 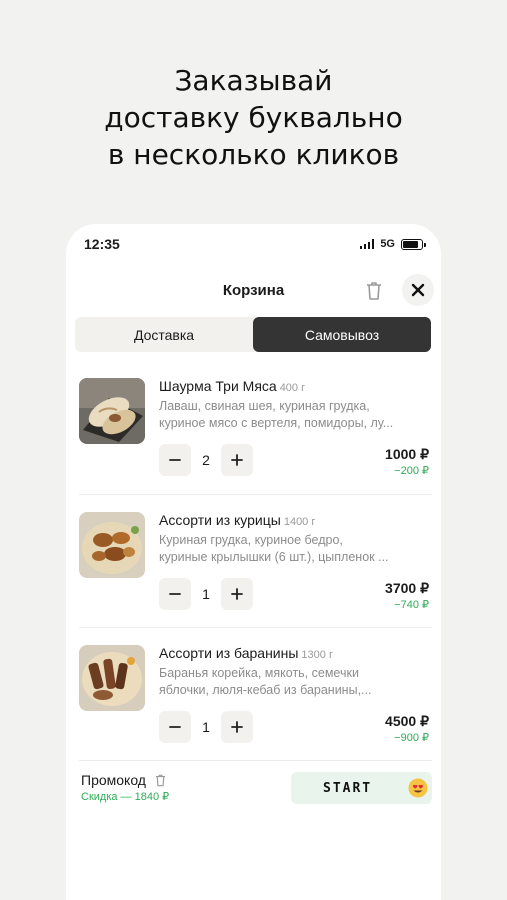 I want to click on signal-icon, so click(x=367, y=244).